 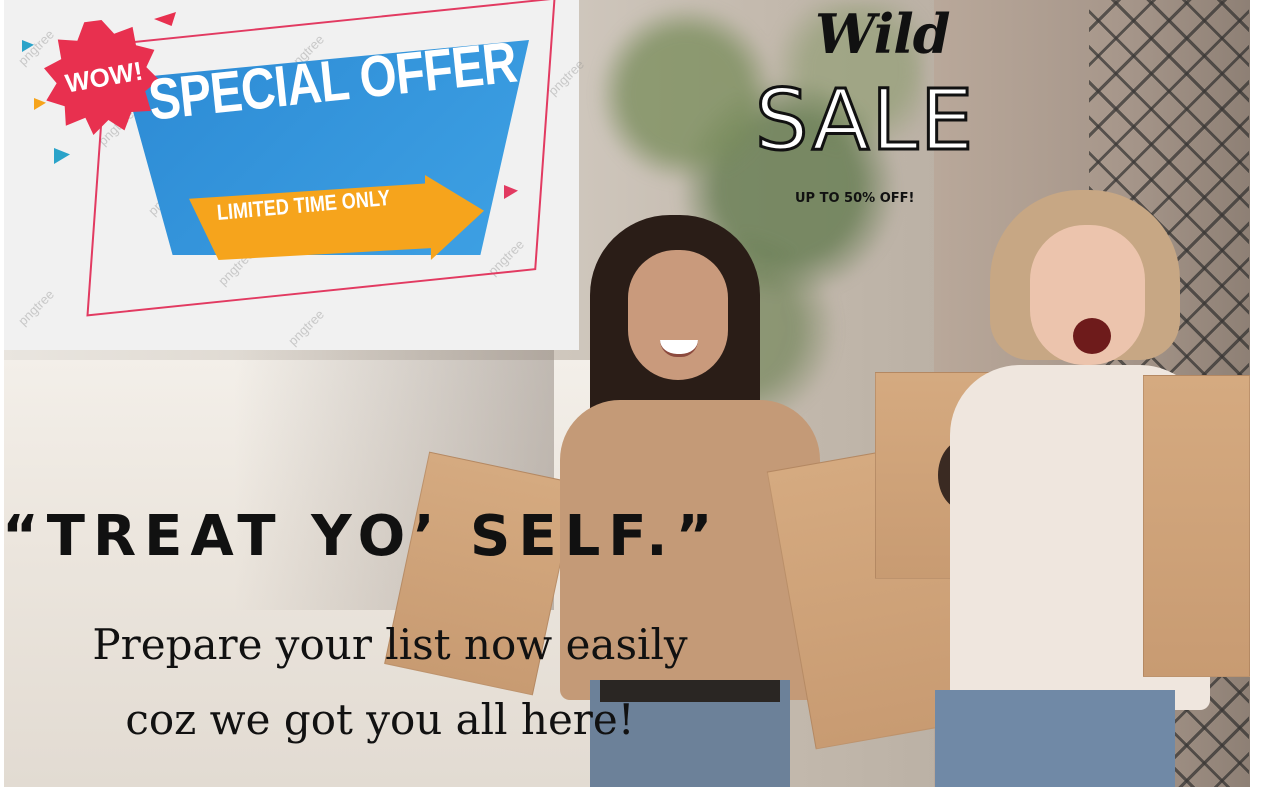 What do you see at coordinates (855, 198) in the screenshot?
I see `discount-text: UP TO 50% OFF!` at bounding box center [855, 198].